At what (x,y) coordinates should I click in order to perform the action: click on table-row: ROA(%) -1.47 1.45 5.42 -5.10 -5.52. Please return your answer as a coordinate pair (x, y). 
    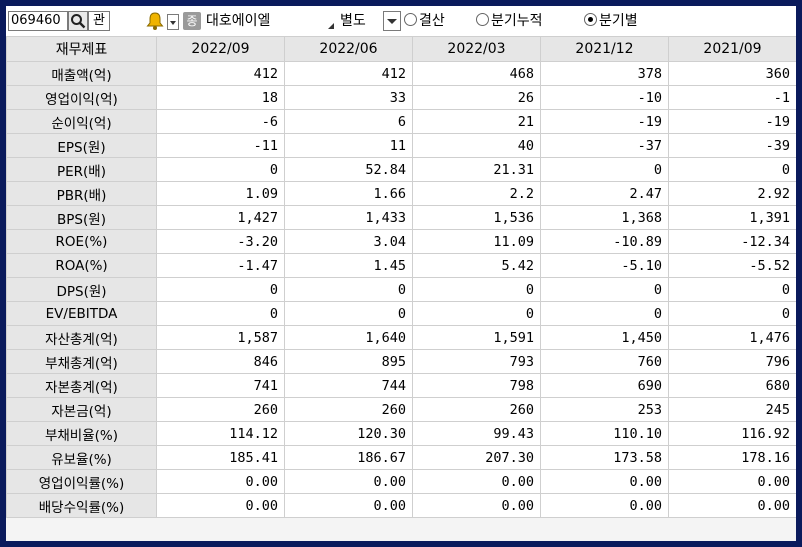
    Looking at the image, I should click on (401, 265).